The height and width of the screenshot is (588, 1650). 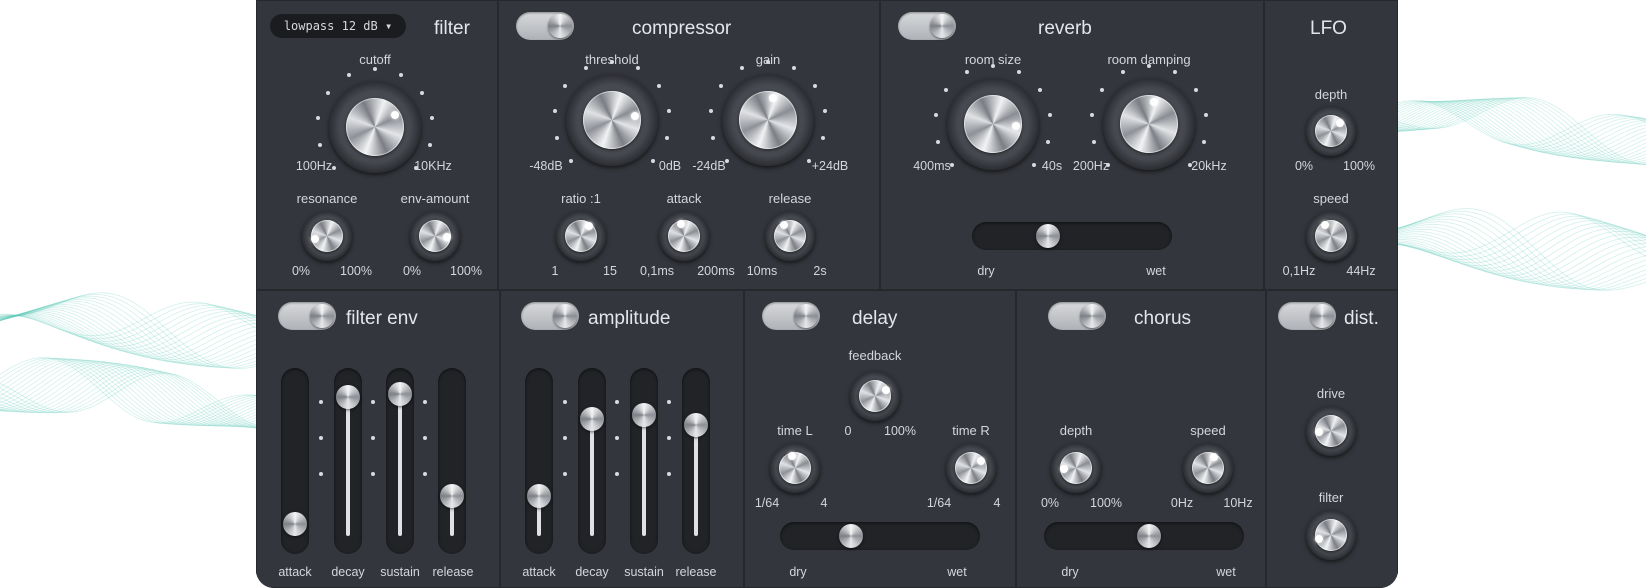 What do you see at coordinates (539, 572) in the screenshot?
I see `amplitude-attack-label: attack` at bounding box center [539, 572].